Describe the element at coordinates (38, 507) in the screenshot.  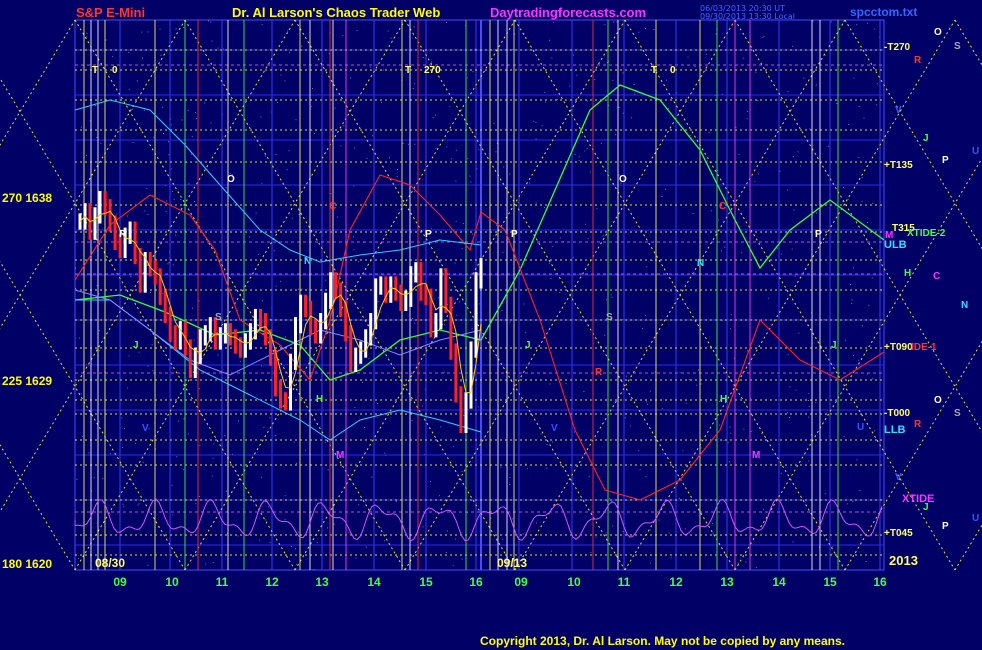
I see `fan-line-down` at that location.